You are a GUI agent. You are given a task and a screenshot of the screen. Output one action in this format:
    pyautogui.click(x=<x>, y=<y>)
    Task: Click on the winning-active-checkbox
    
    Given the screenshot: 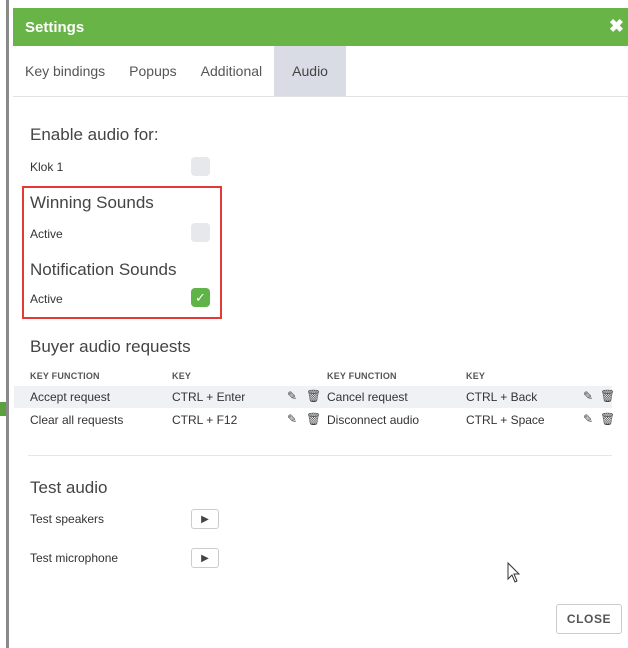 What is the action you would take?
    pyautogui.click(x=200, y=232)
    